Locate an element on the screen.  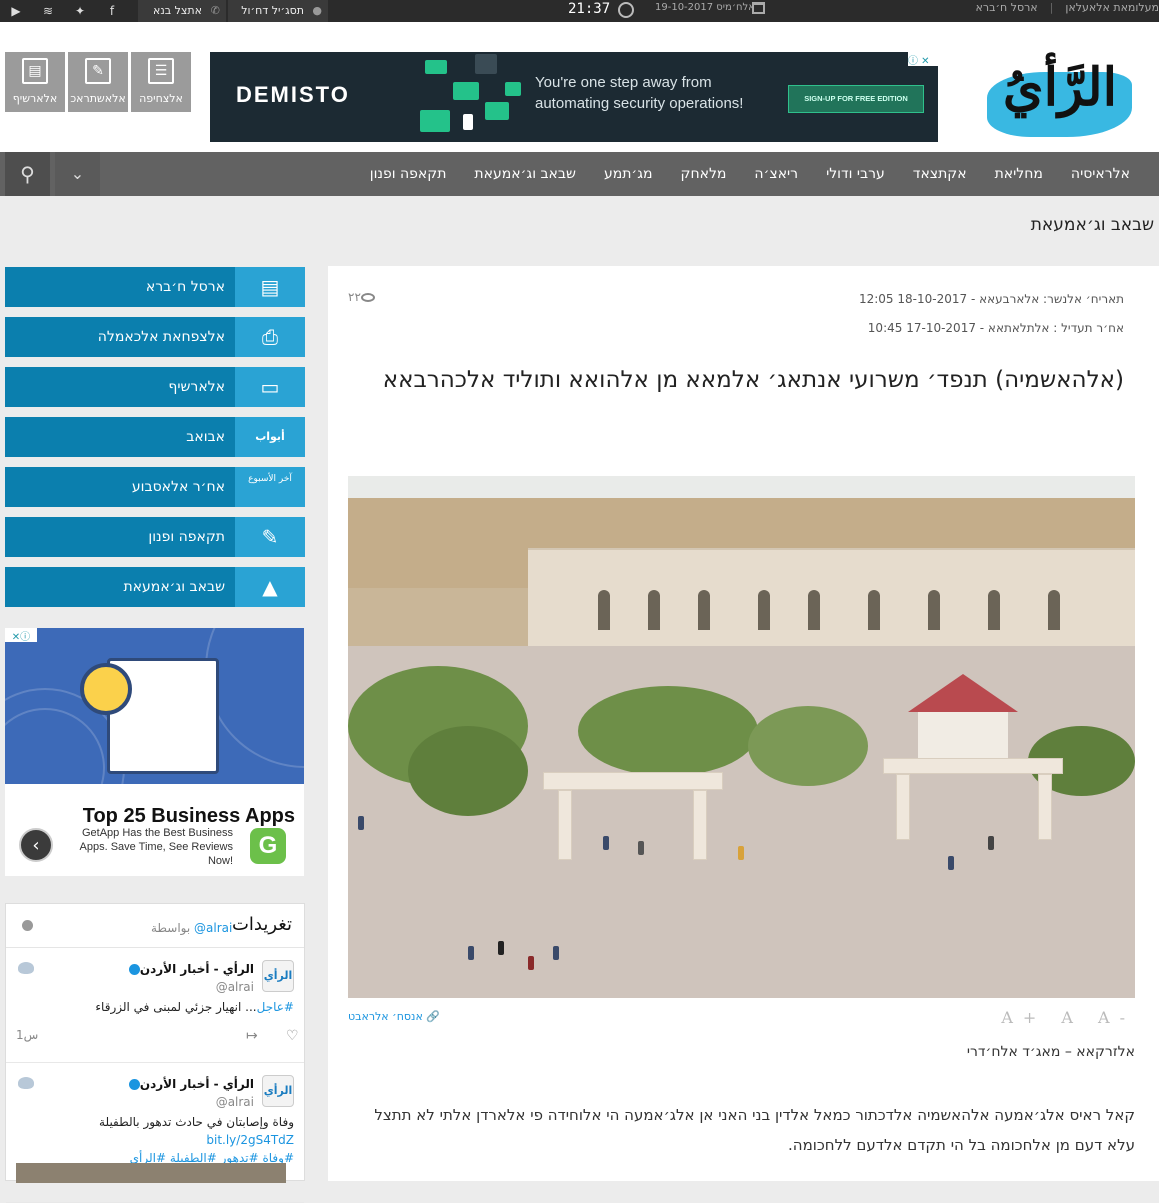
font-increase-button: A+ is located at coordinates (1023, 1017).